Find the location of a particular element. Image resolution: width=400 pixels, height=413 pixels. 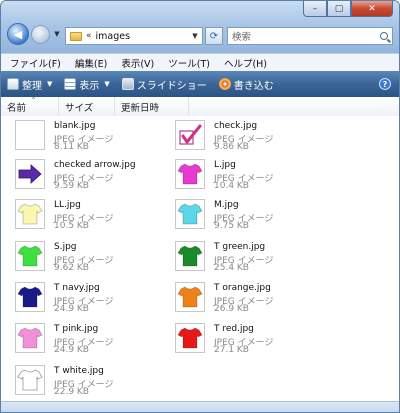

file-item: T white.jpg JPEG イメージ 22.9 KB is located at coordinates (99, 381).